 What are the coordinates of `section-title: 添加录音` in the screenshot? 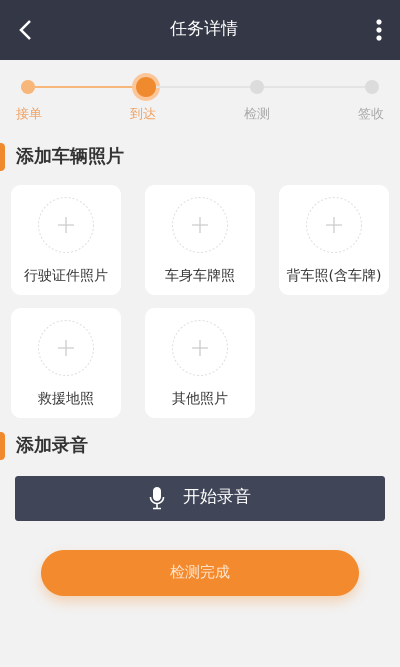 It's located at (52, 446).